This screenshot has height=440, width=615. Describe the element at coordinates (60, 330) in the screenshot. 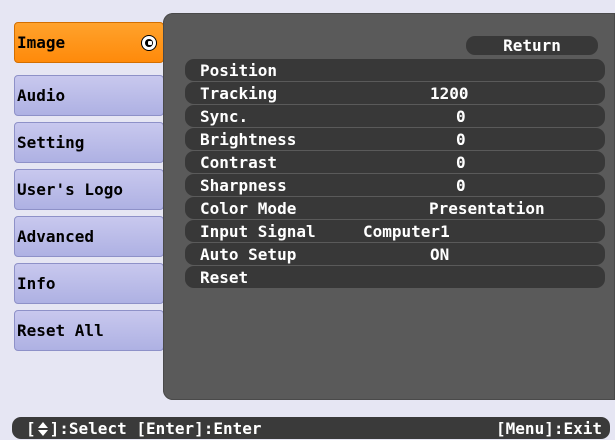

I see `menu-item-label: Reset All` at that location.